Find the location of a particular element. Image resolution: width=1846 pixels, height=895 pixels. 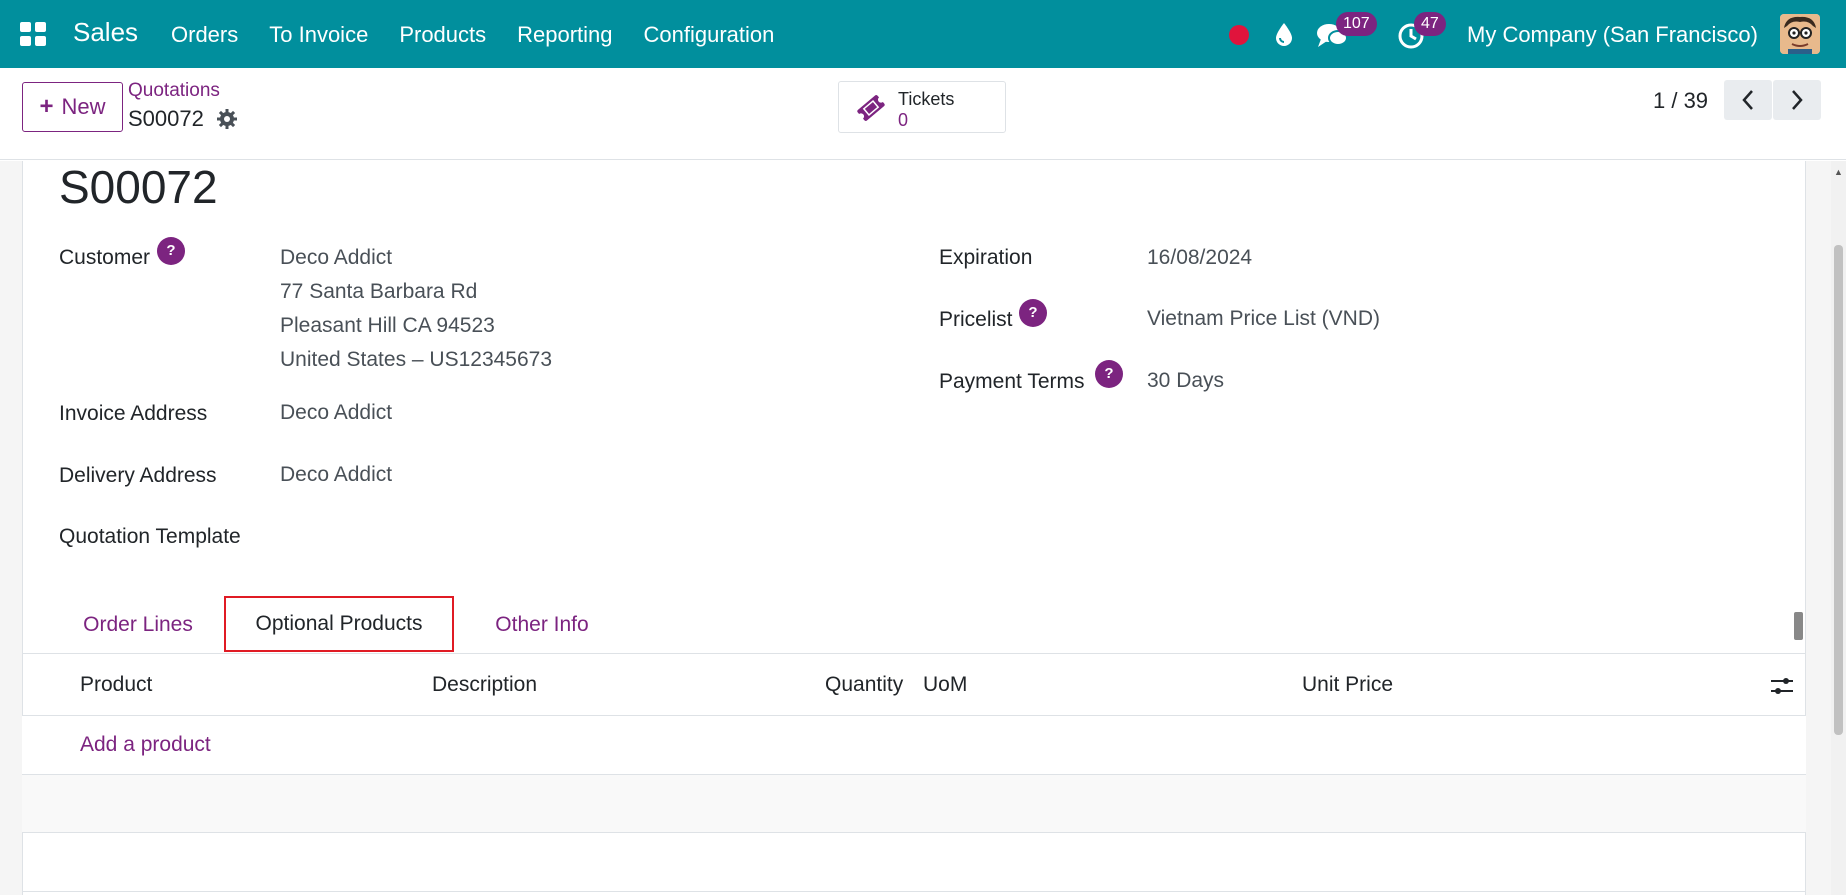

plus-icon: + is located at coordinates (46, 106).